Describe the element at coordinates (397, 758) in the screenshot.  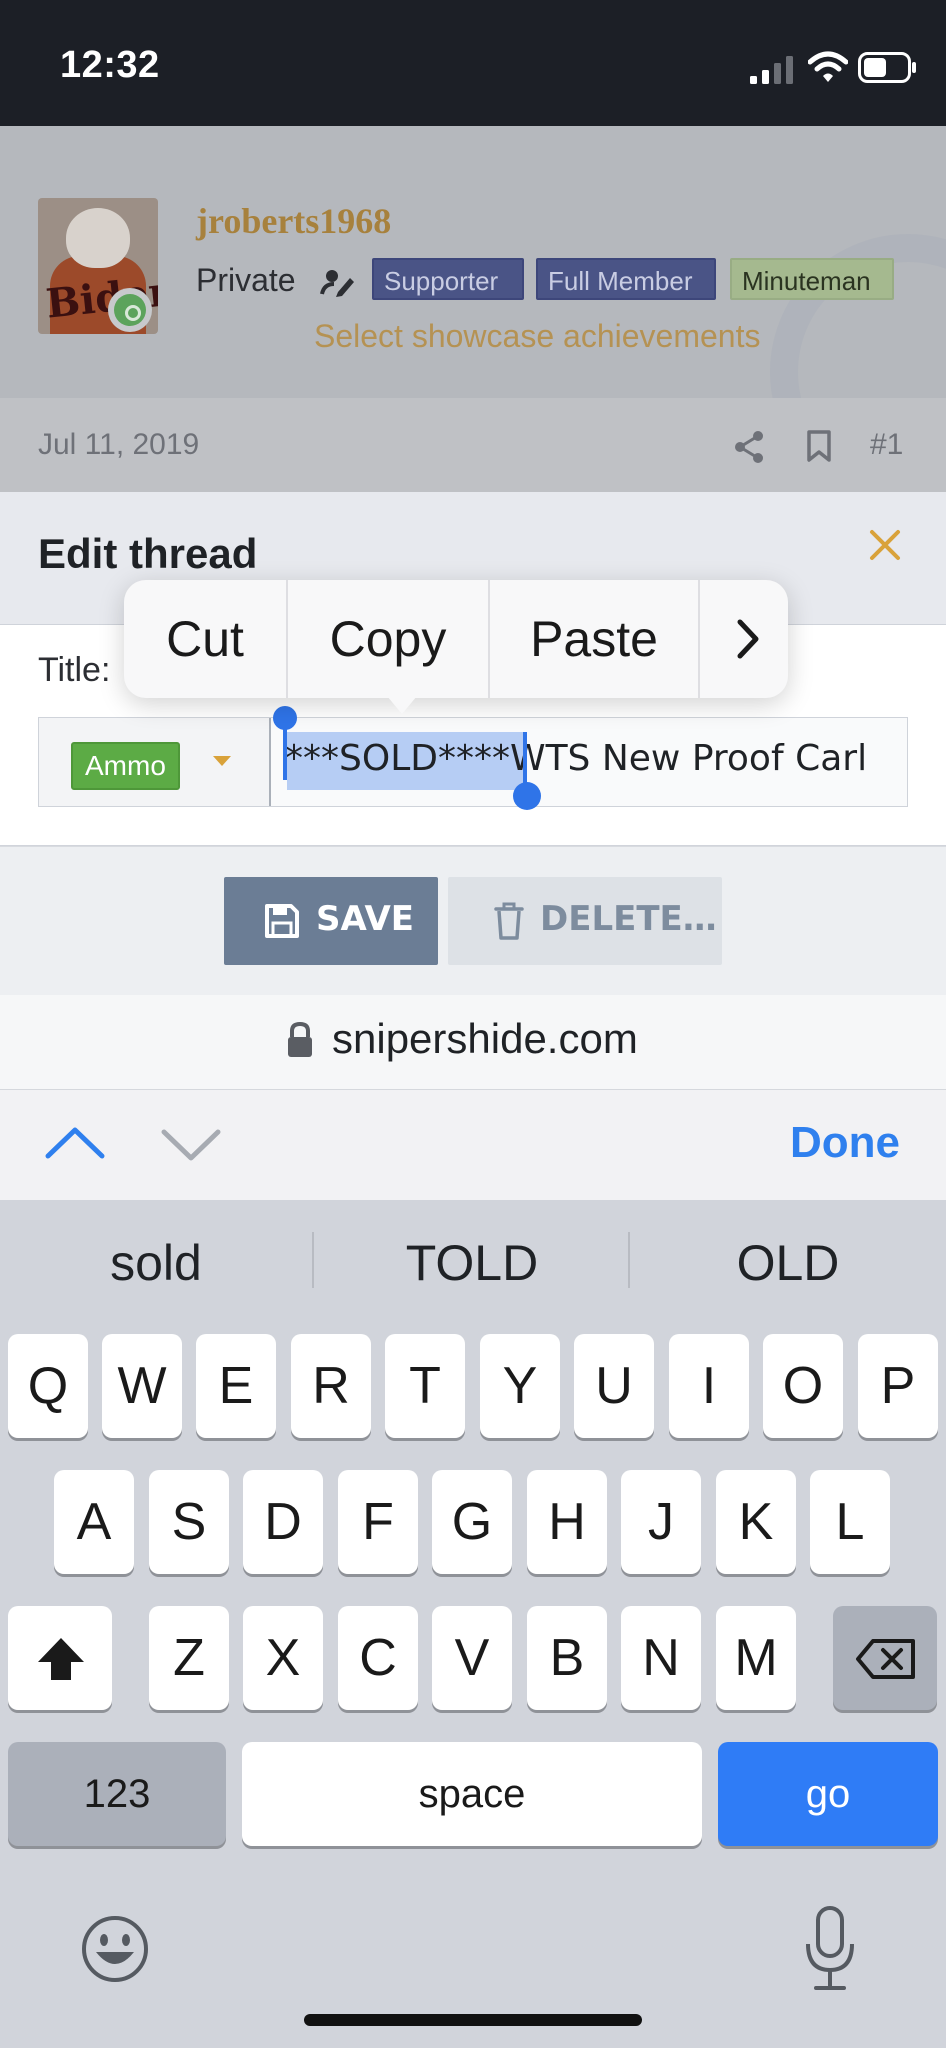
I see `title-selected-text: ***SOLD****` at that location.